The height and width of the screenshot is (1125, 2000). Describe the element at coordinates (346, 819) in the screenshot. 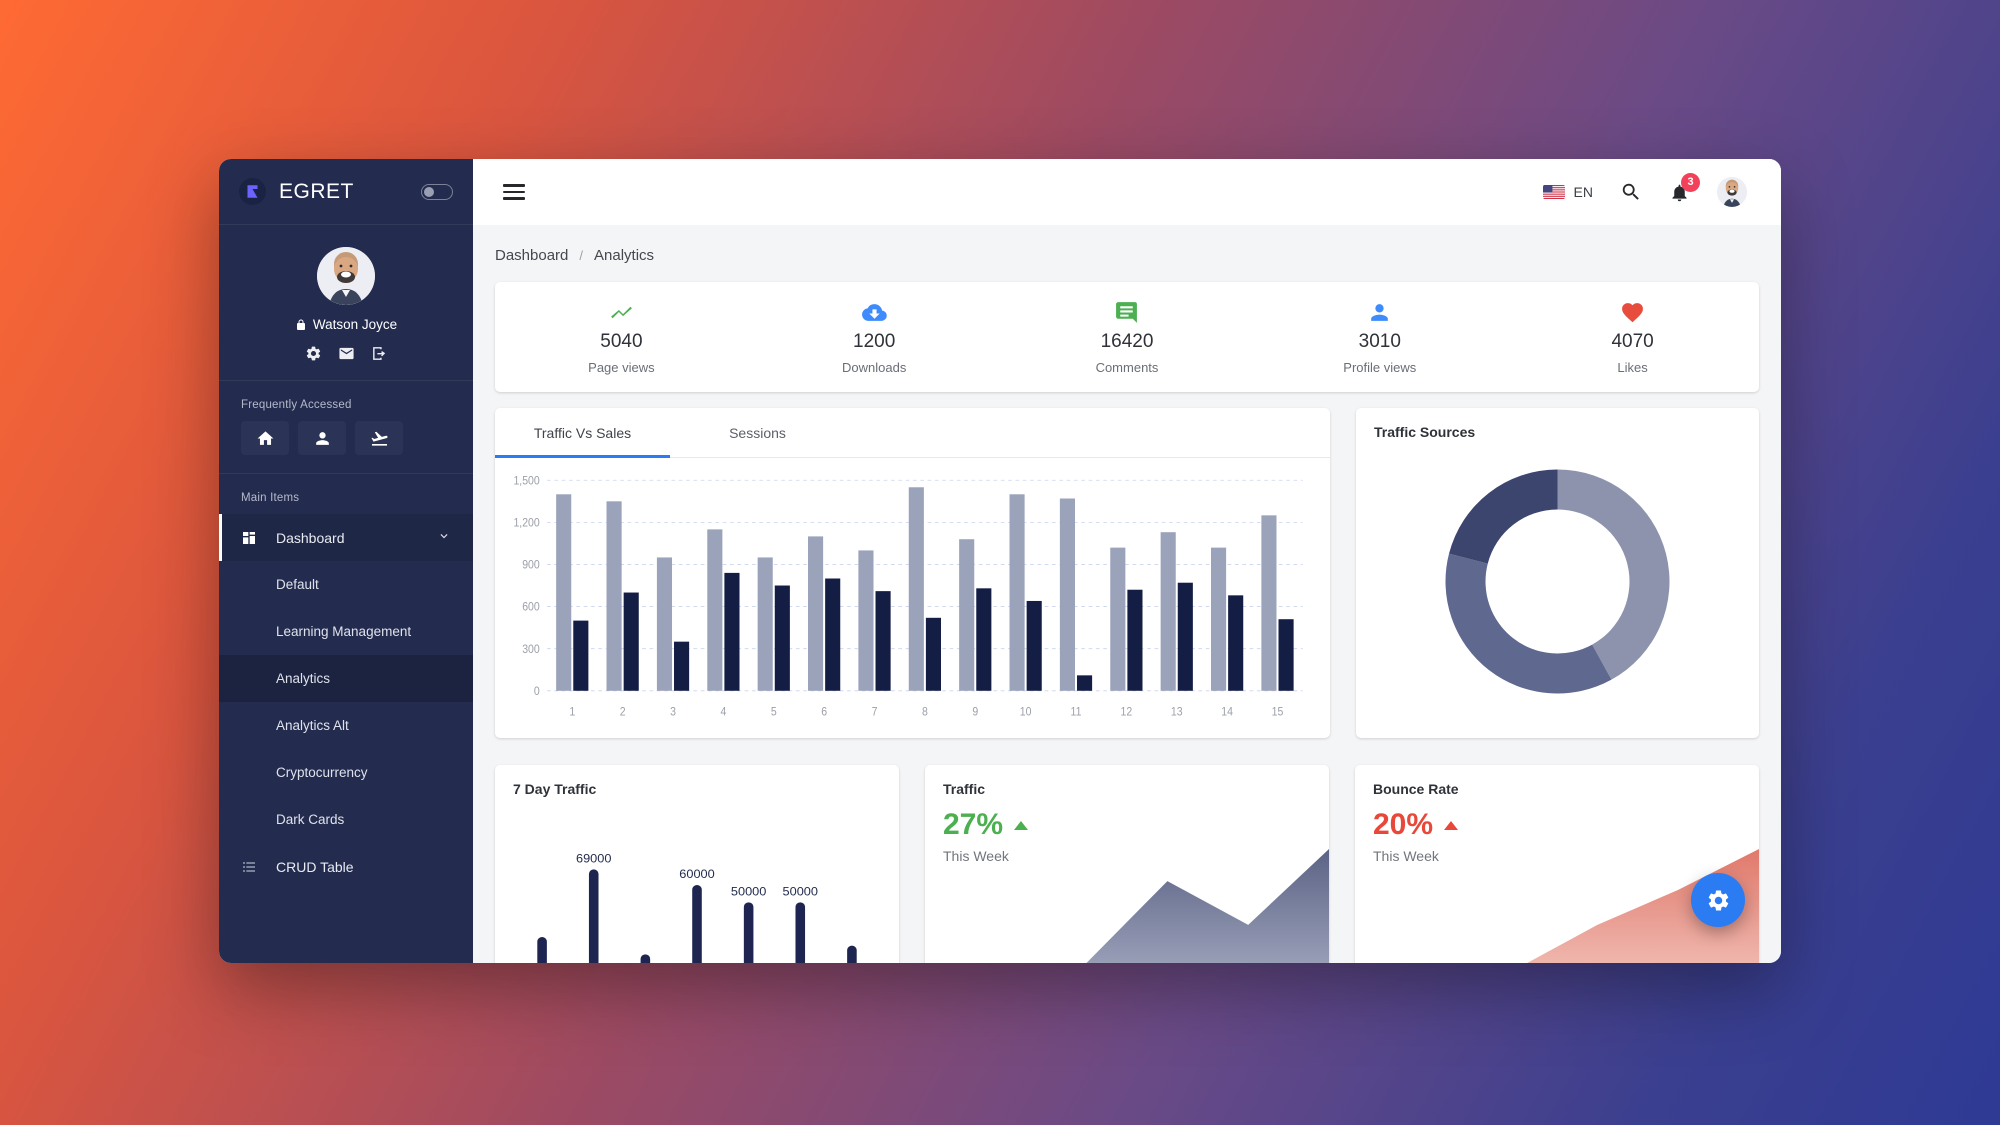

I see `sidebar-item-dark-cards: Dark Cards` at that location.